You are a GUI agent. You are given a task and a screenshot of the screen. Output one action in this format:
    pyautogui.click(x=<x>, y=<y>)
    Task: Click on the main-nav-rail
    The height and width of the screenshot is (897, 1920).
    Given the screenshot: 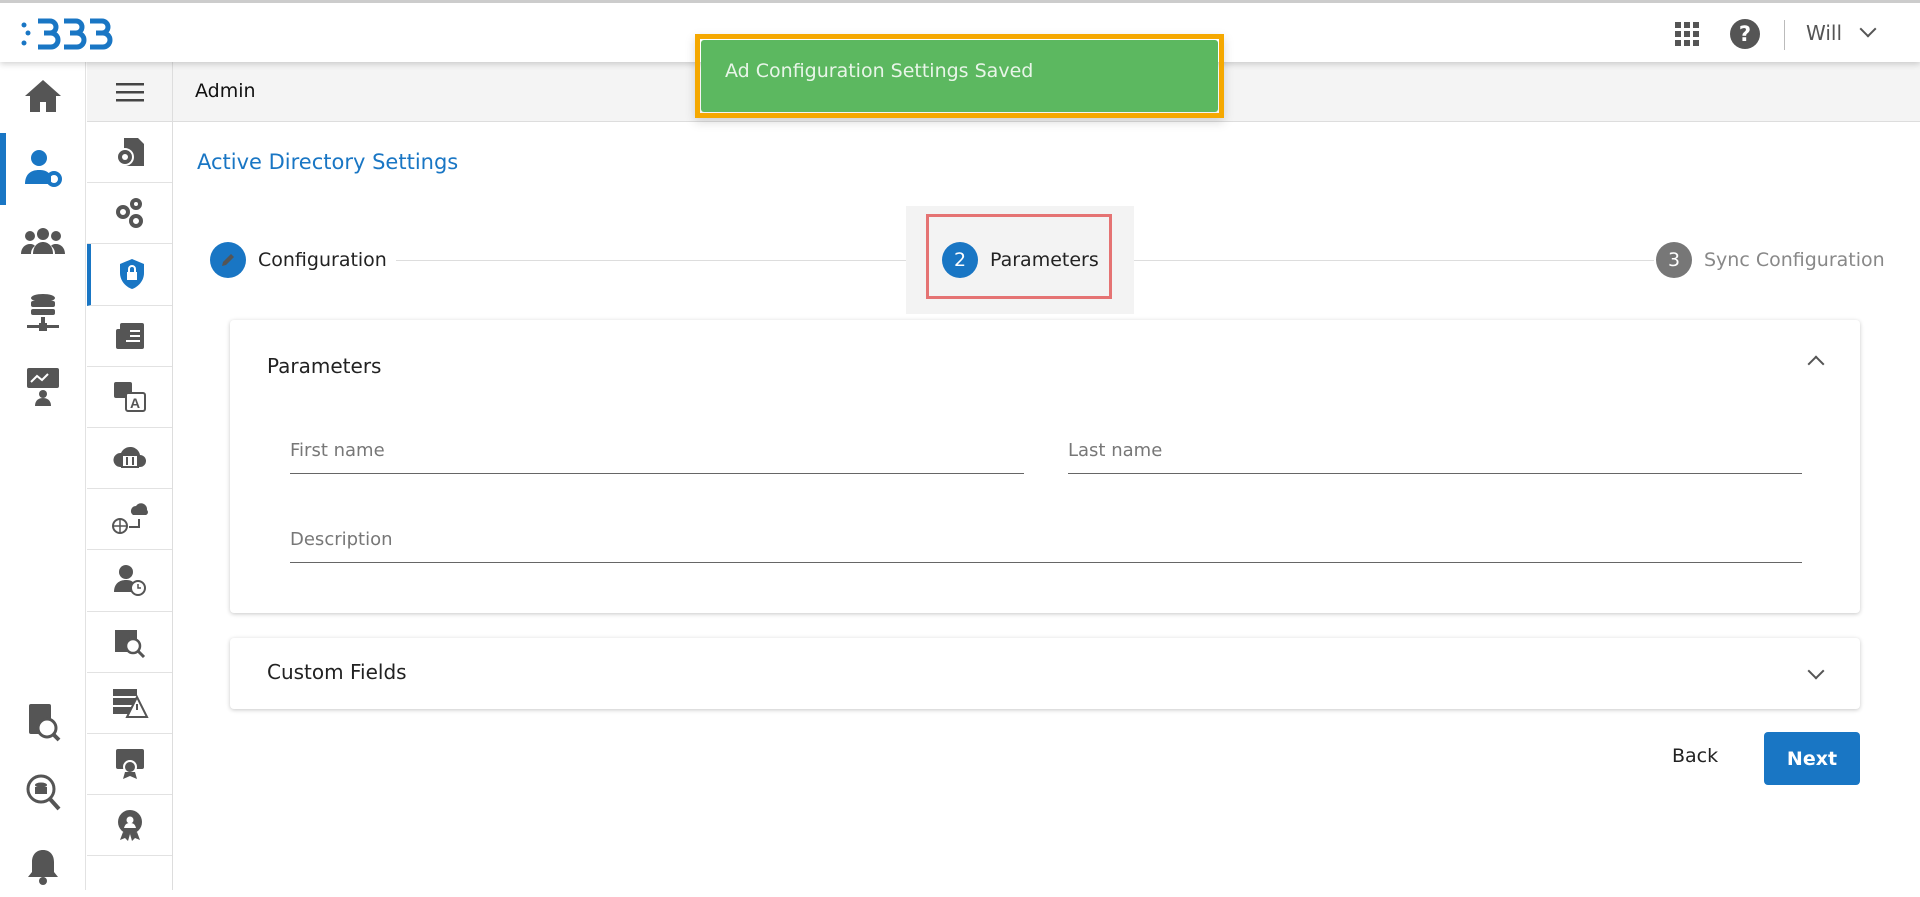 What is the action you would take?
    pyautogui.click(x=43, y=476)
    